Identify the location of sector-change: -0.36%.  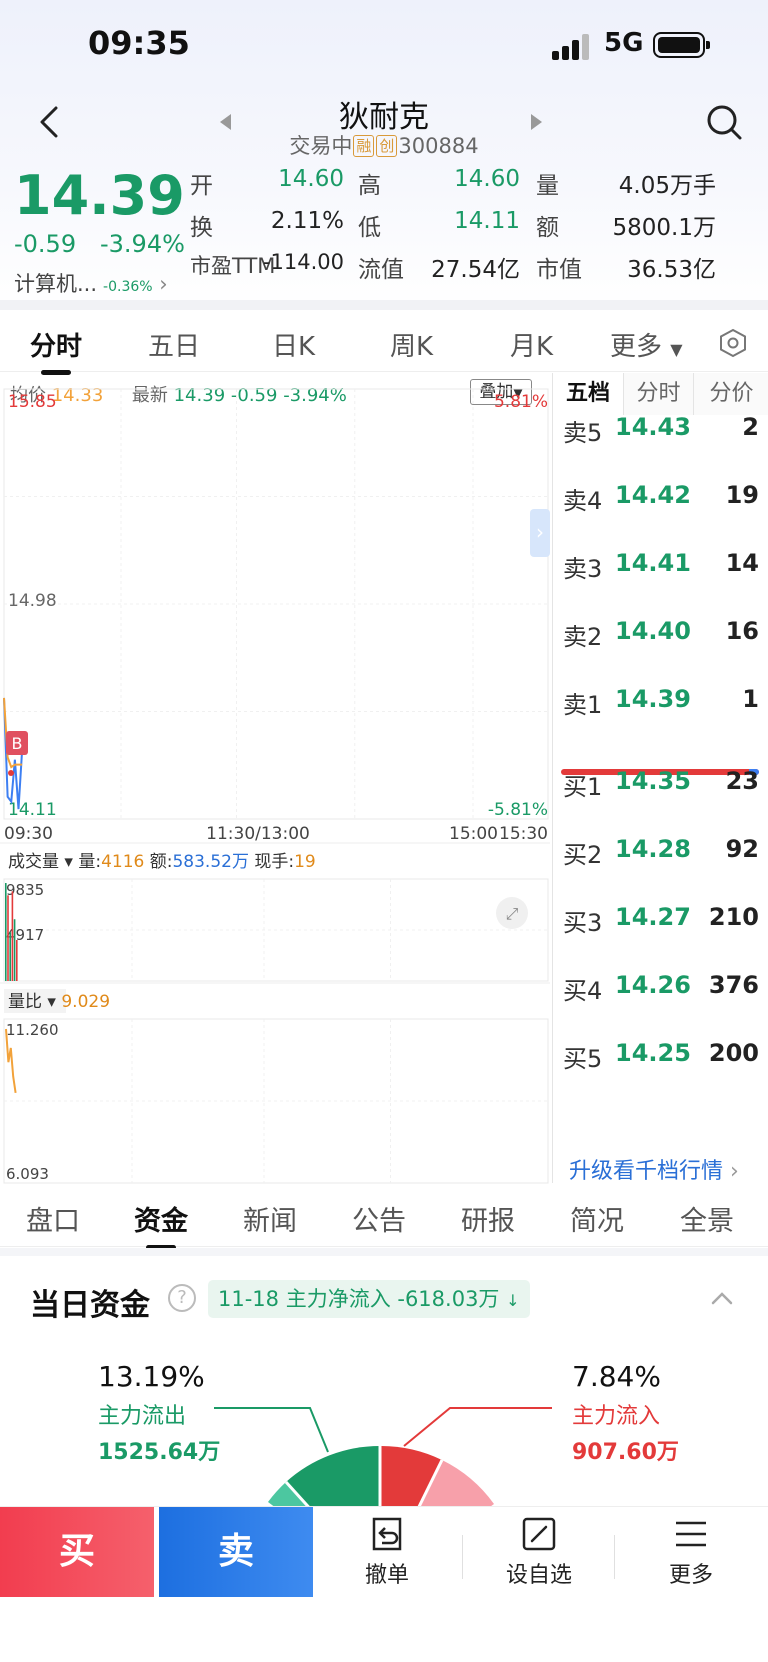
(128, 287).